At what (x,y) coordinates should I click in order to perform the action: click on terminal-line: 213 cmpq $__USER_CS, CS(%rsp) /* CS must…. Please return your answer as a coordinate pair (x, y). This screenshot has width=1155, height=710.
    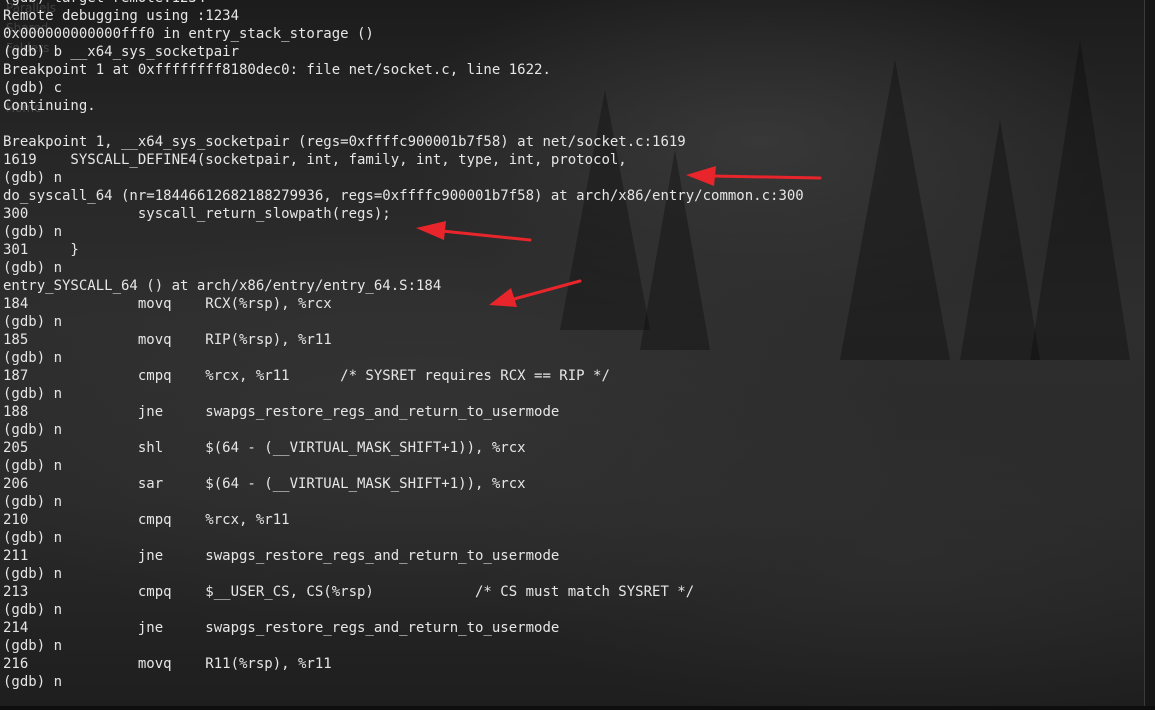
    Looking at the image, I should click on (349, 592).